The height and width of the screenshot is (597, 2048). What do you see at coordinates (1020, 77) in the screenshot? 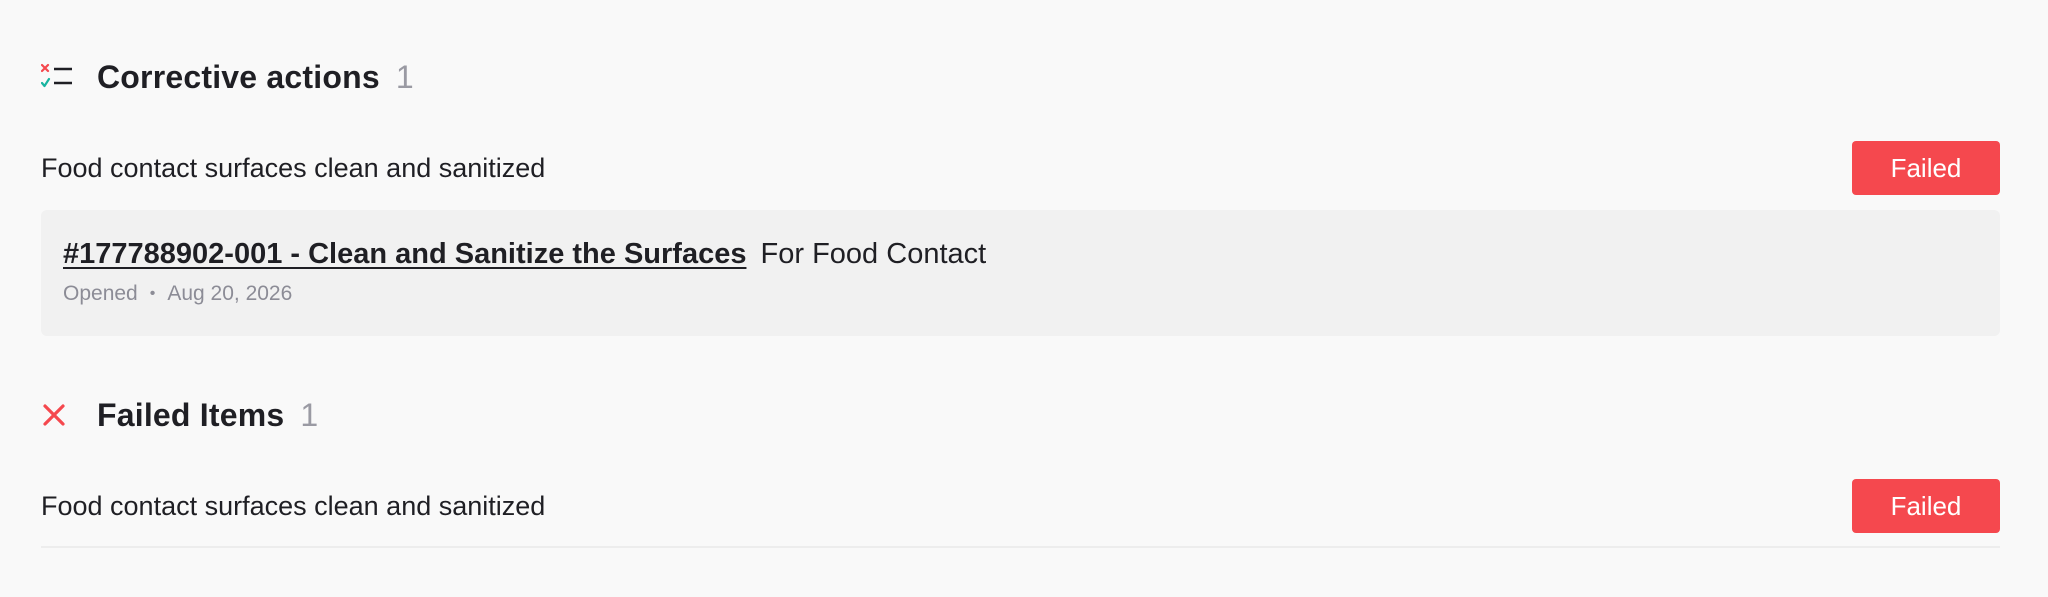
I see `corrective-actions-header: Corrective actions 1` at bounding box center [1020, 77].